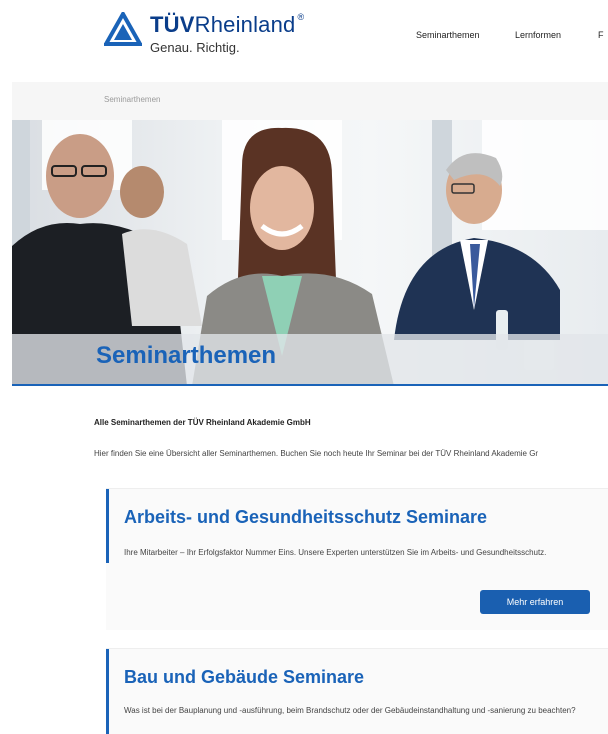  I want to click on card-title: Bau und Gebäude Seminare, so click(244, 677).